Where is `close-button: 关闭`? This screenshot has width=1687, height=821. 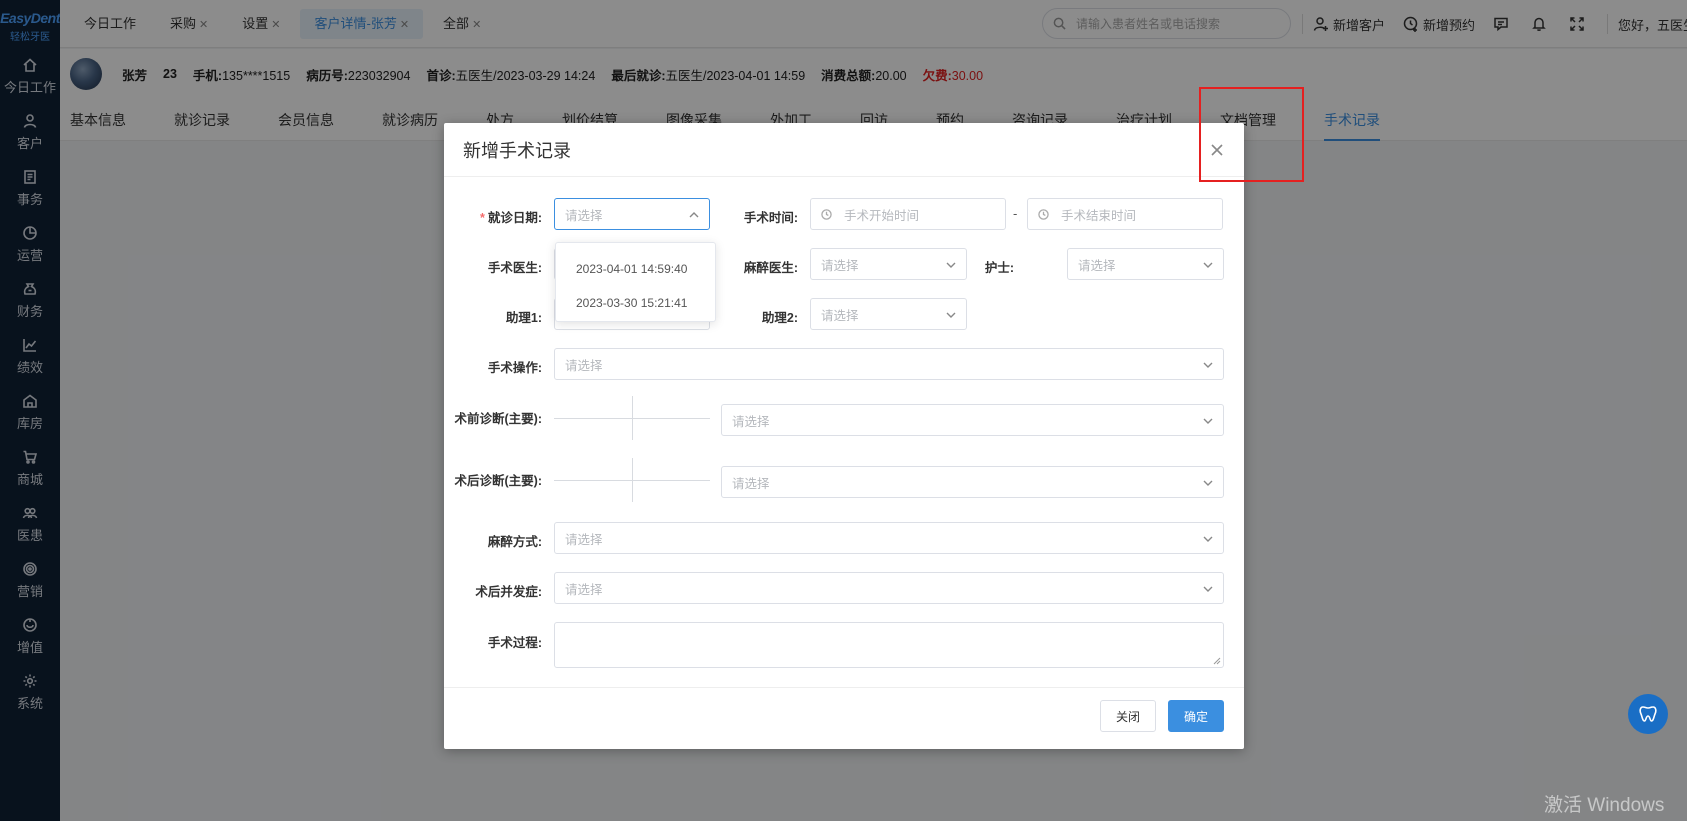
close-button: 关闭 is located at coordinates (1128, 716).